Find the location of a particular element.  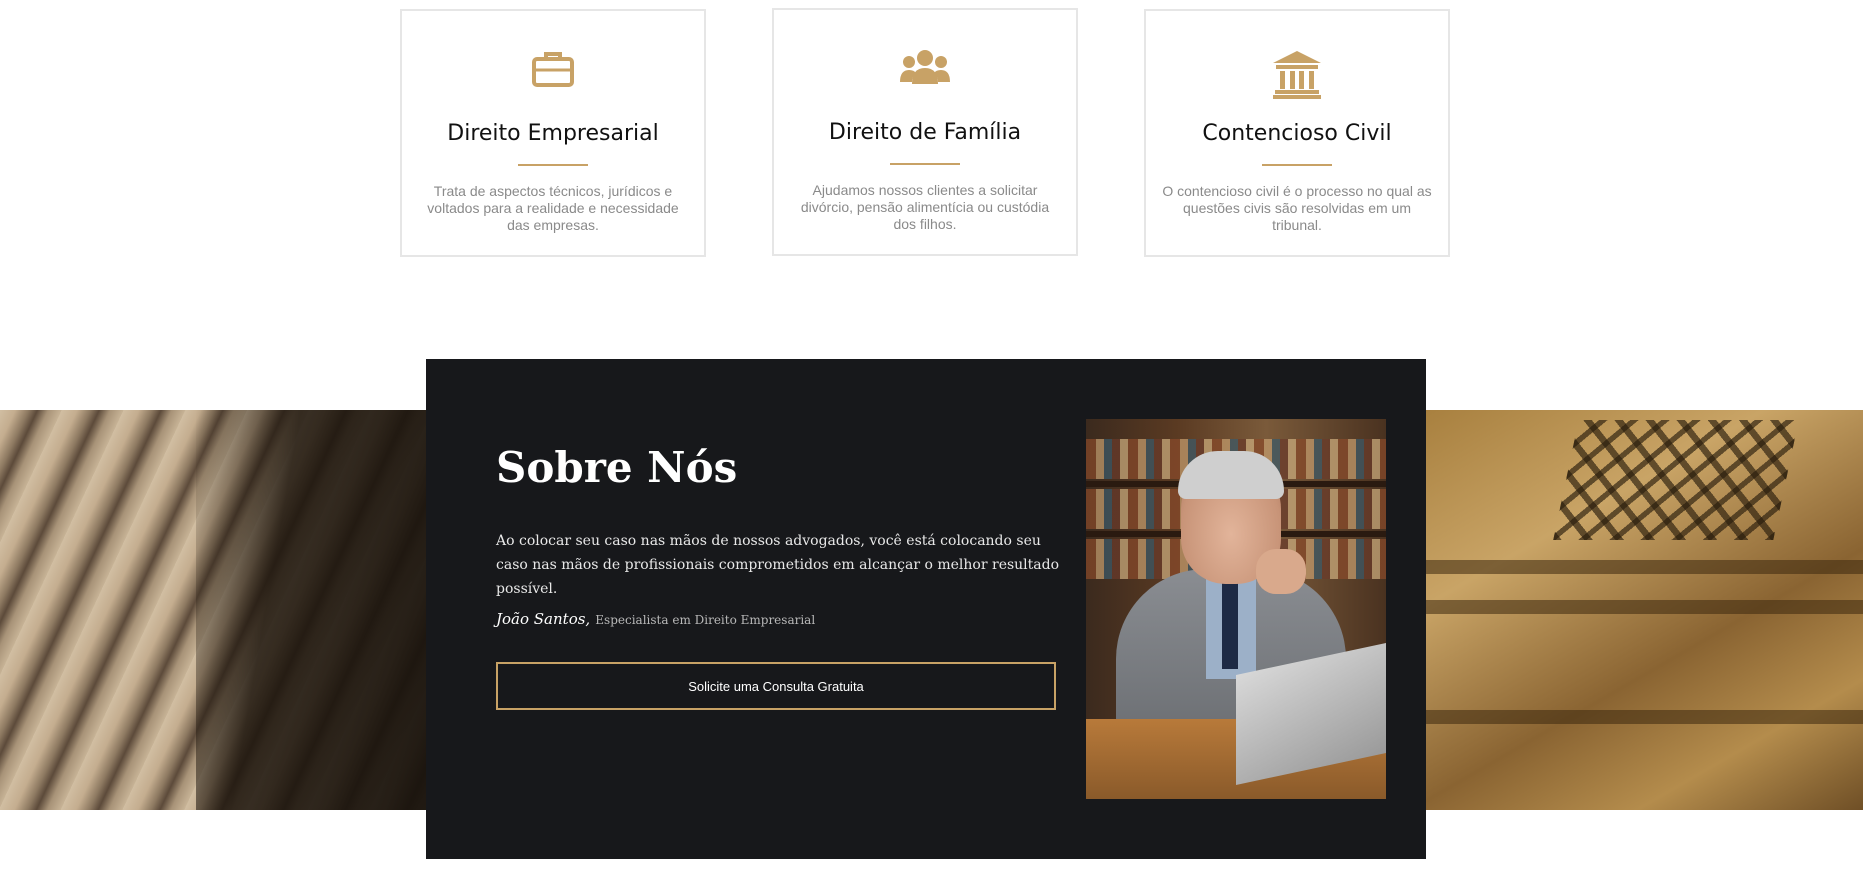

ornate-ceiling-background-image is located at coordinates (1644, 610).